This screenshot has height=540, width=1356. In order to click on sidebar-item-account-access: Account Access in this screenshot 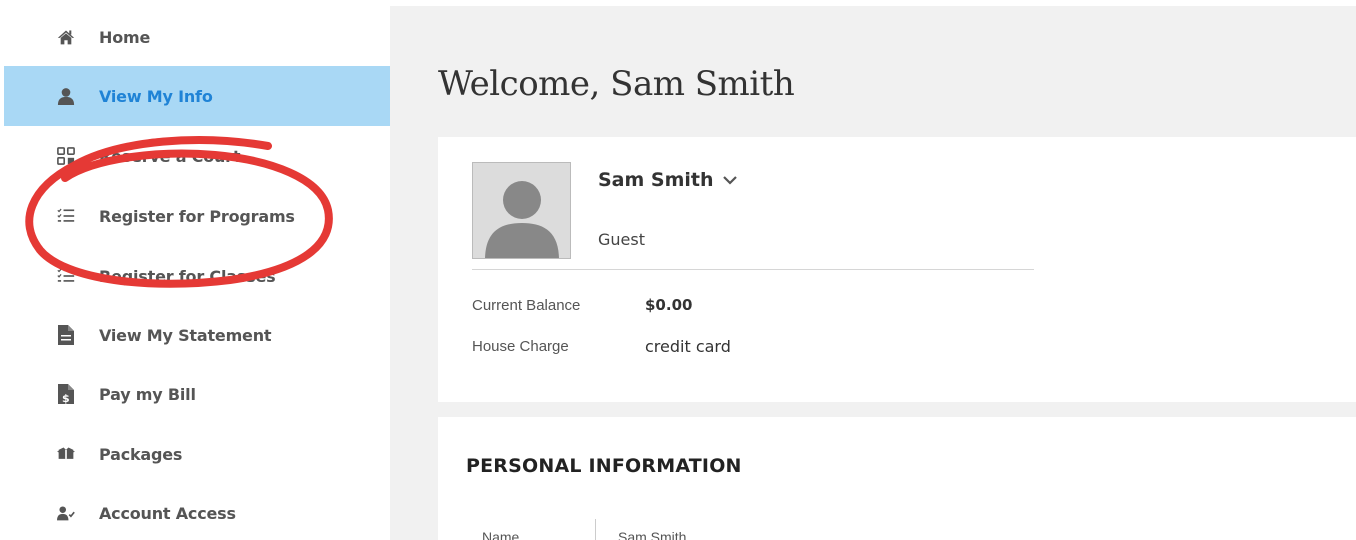, I will do `click(197, 511)`.